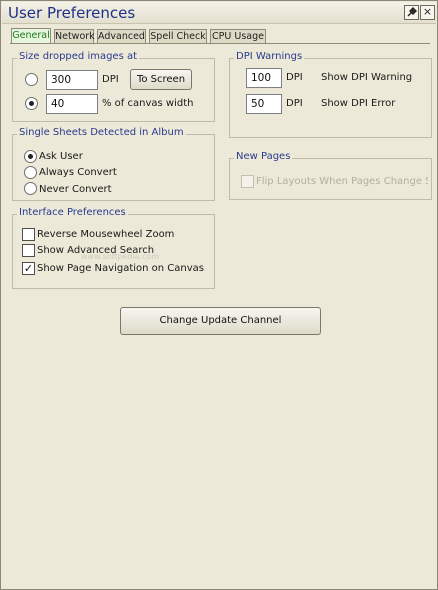  Describe the element at coordinates (30, 156) in the screenshot. I see `ask-user-radio` at that location.